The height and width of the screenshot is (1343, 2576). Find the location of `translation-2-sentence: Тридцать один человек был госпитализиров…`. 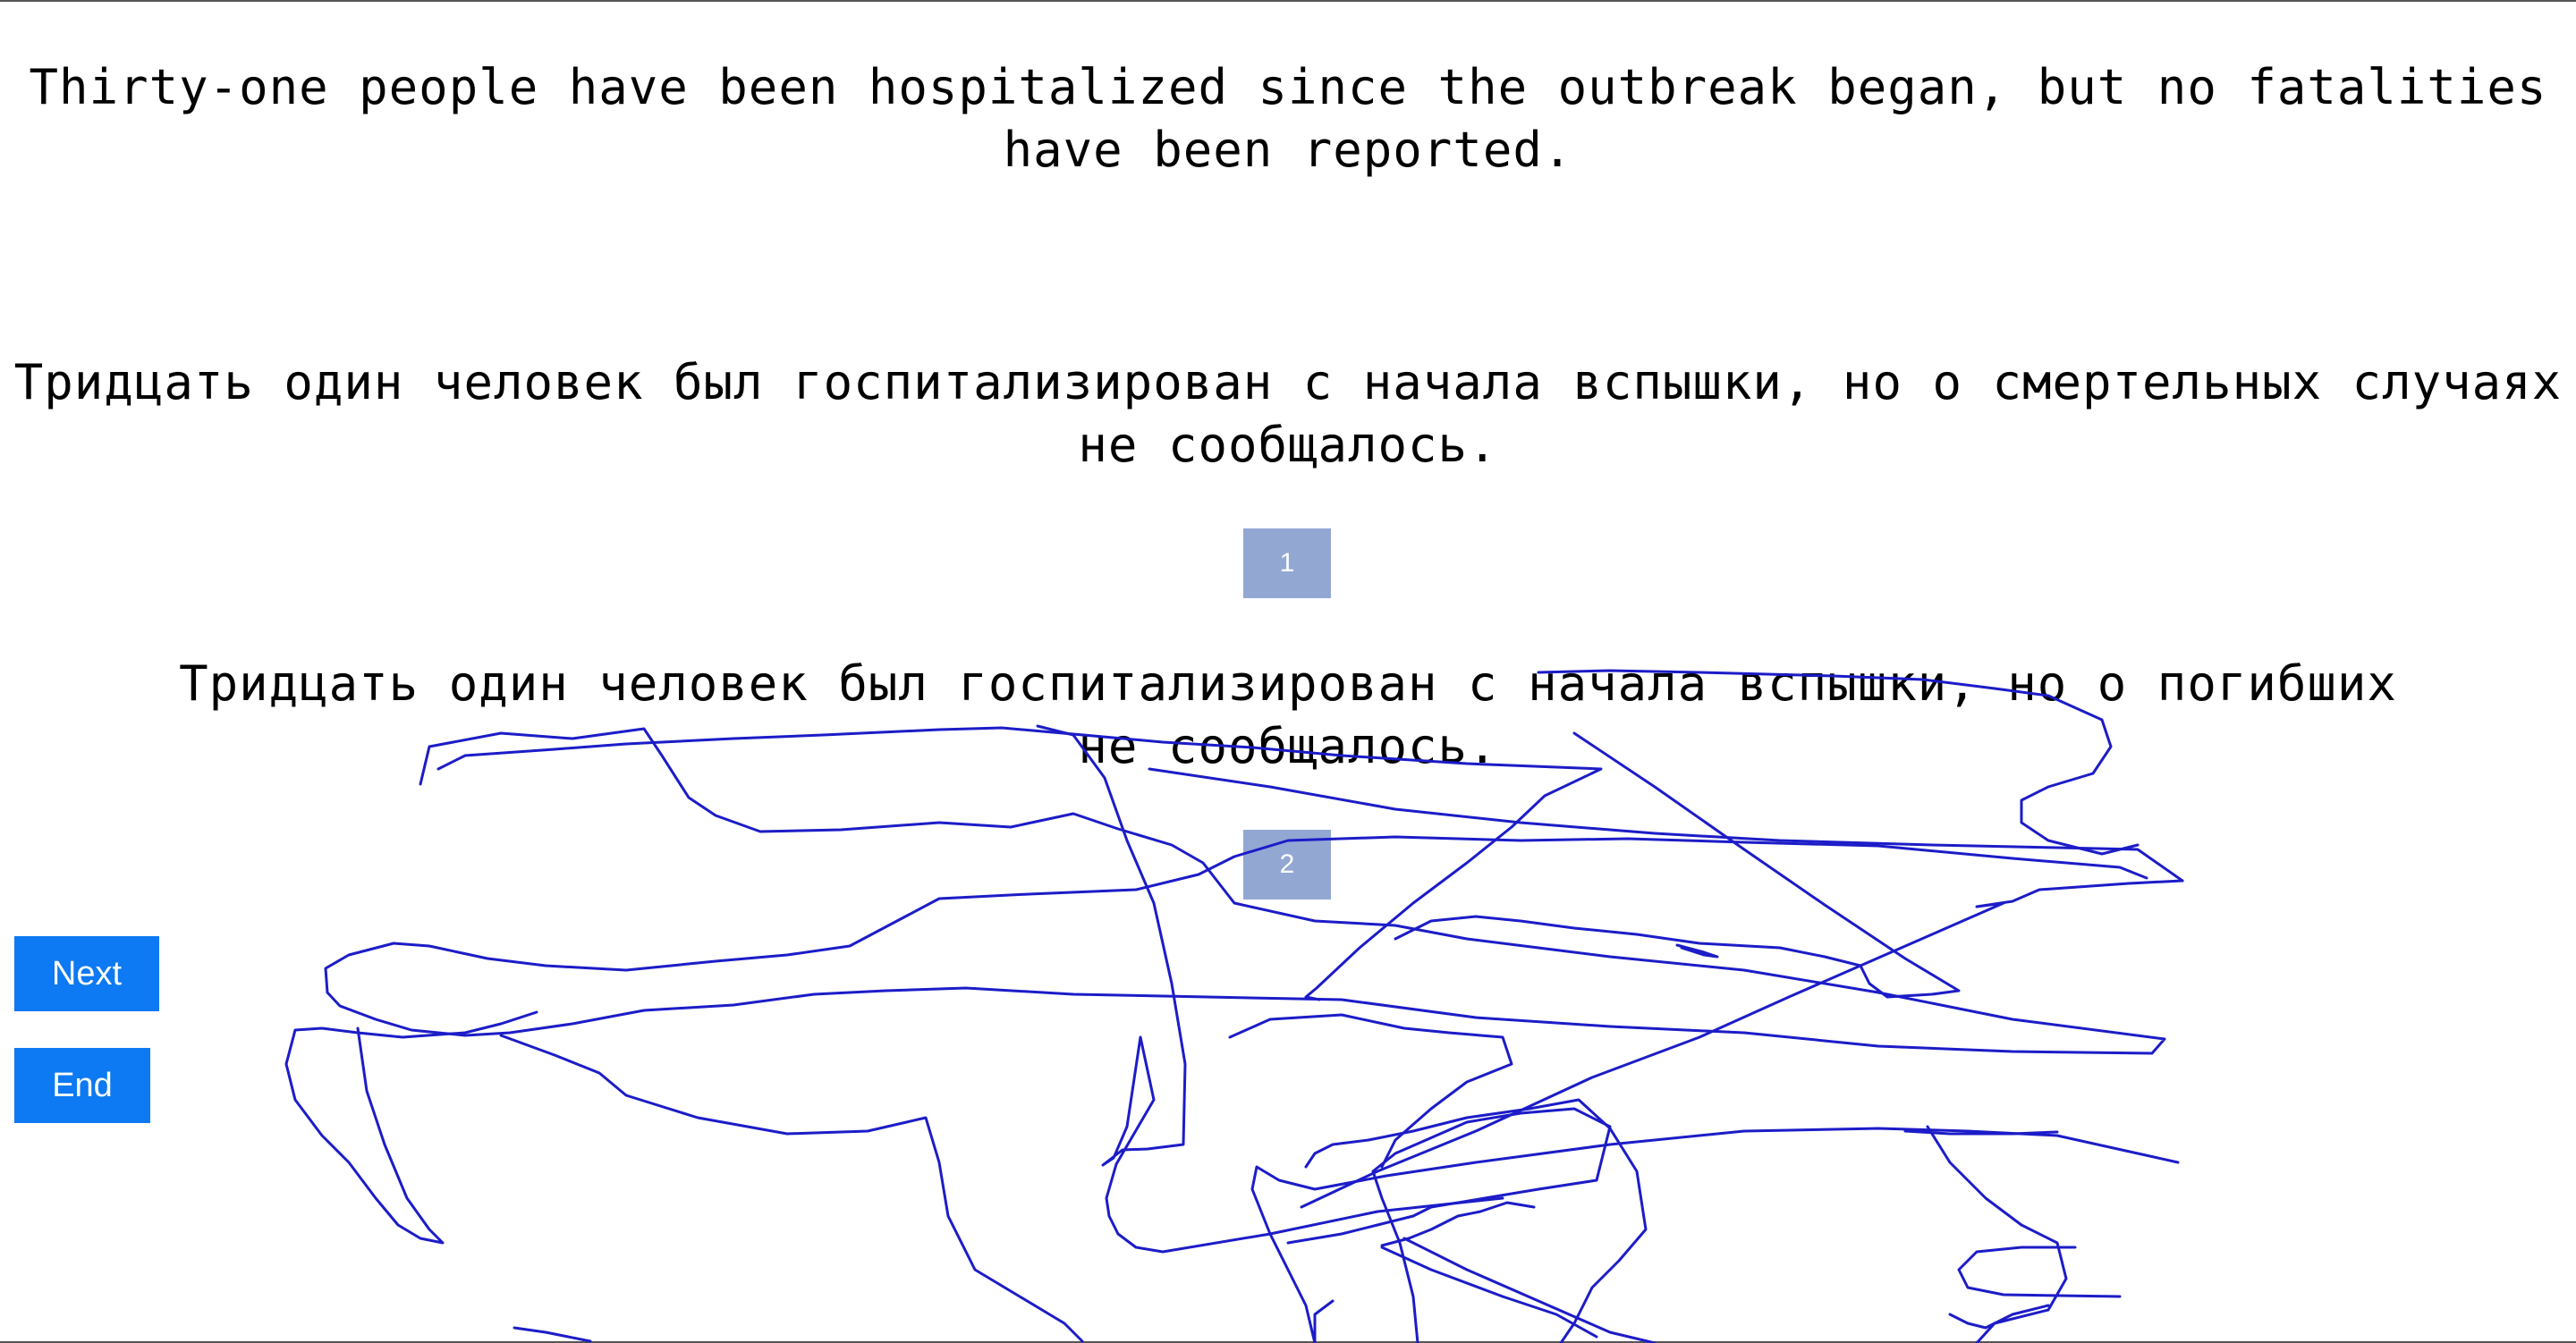

translation-2-sentence: Тридцать один человек был госпитализиров… is located at coordinates (1303, 714).